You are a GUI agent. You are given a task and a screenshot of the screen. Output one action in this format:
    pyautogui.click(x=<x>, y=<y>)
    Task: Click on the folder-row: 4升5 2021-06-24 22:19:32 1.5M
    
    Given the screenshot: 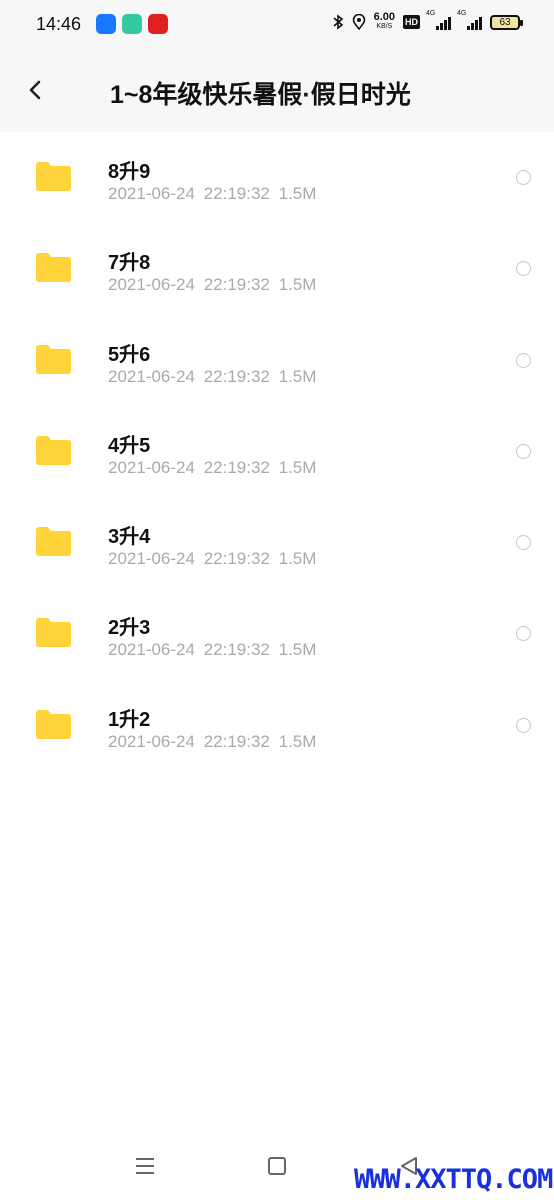 What is the action you would take?
    pyautogui.click(x=277, y=451)
    